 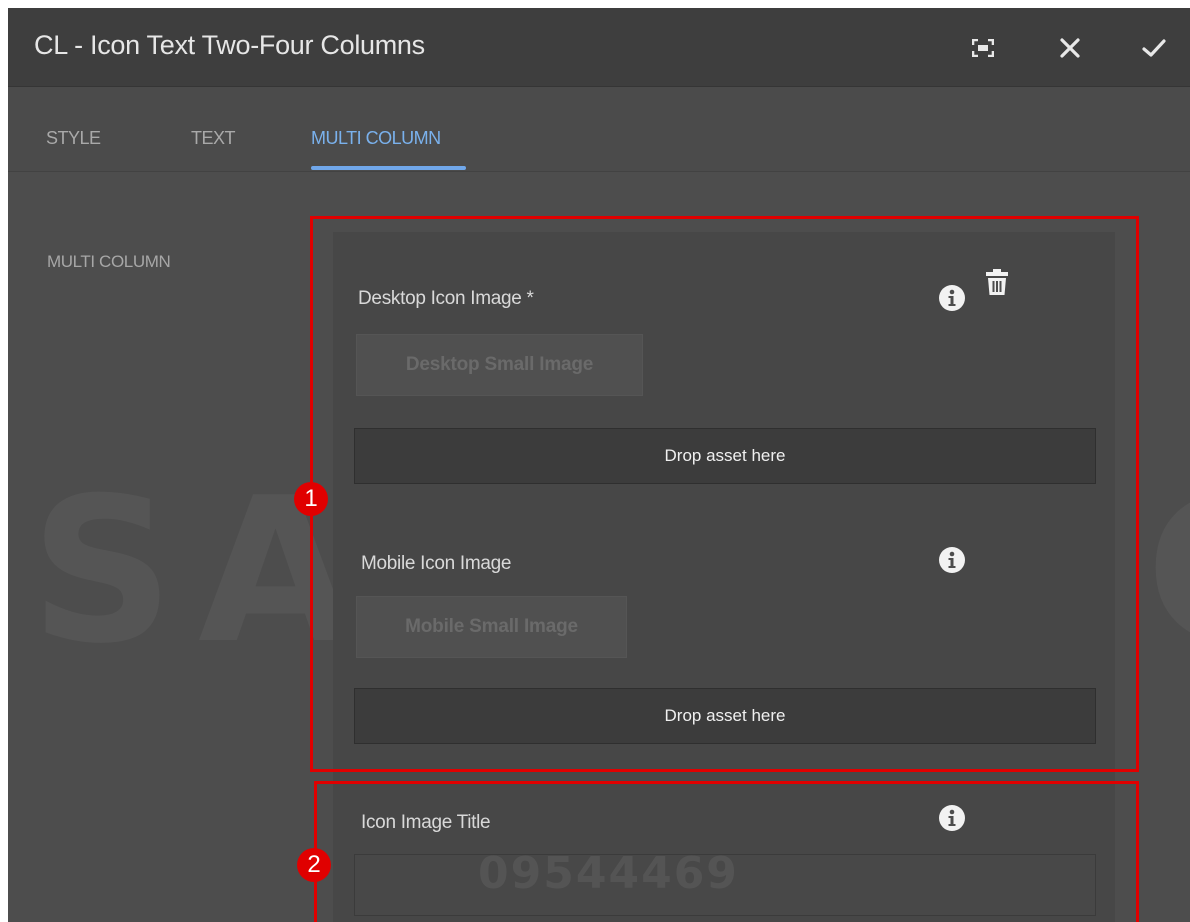 What do you see at coordinates (73, 138) in the screenshot?
I see `tab-style: STYLE` at bounding box center [73, 138].